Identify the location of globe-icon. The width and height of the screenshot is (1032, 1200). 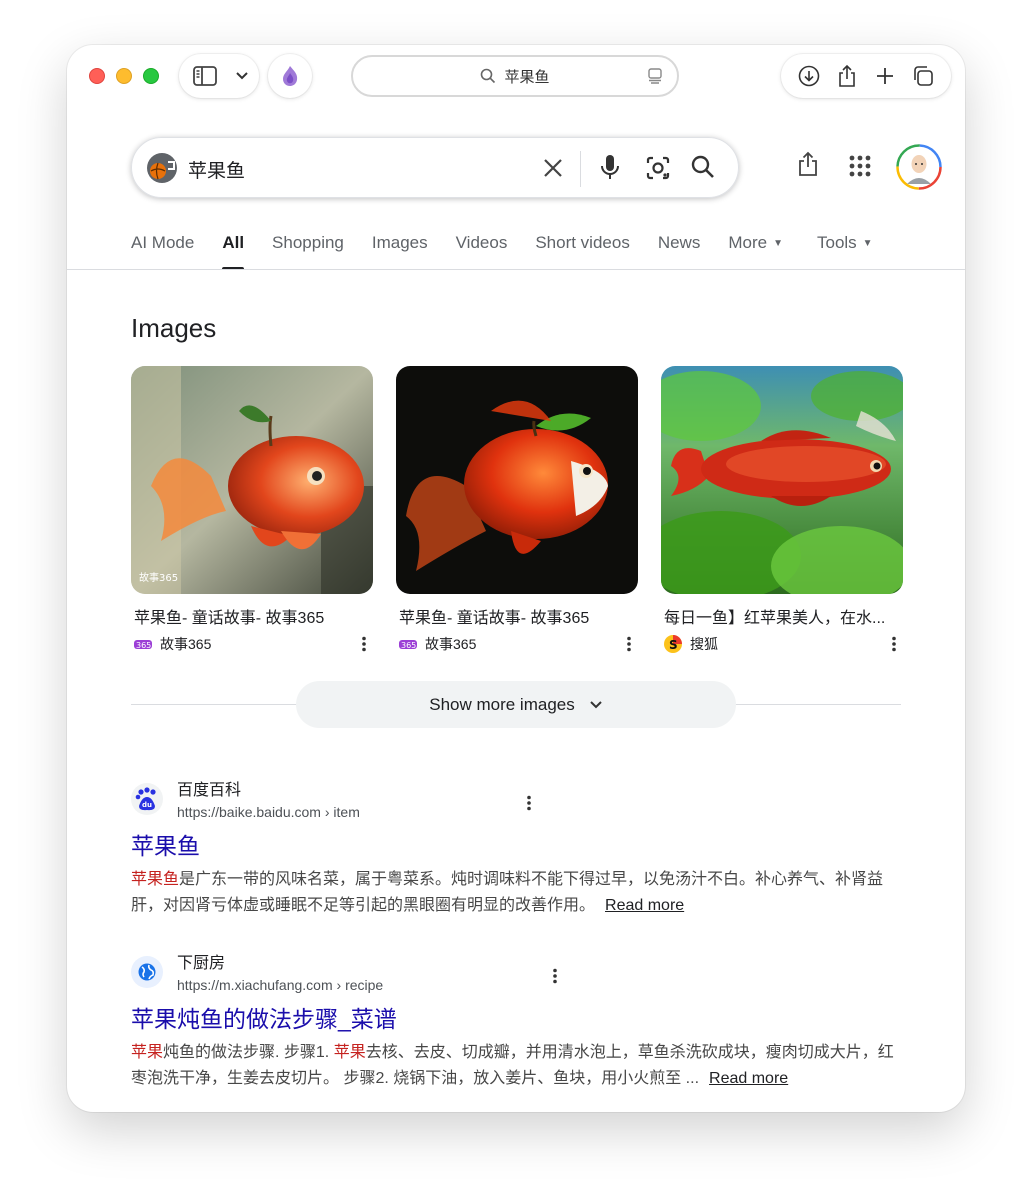
(147, 972).